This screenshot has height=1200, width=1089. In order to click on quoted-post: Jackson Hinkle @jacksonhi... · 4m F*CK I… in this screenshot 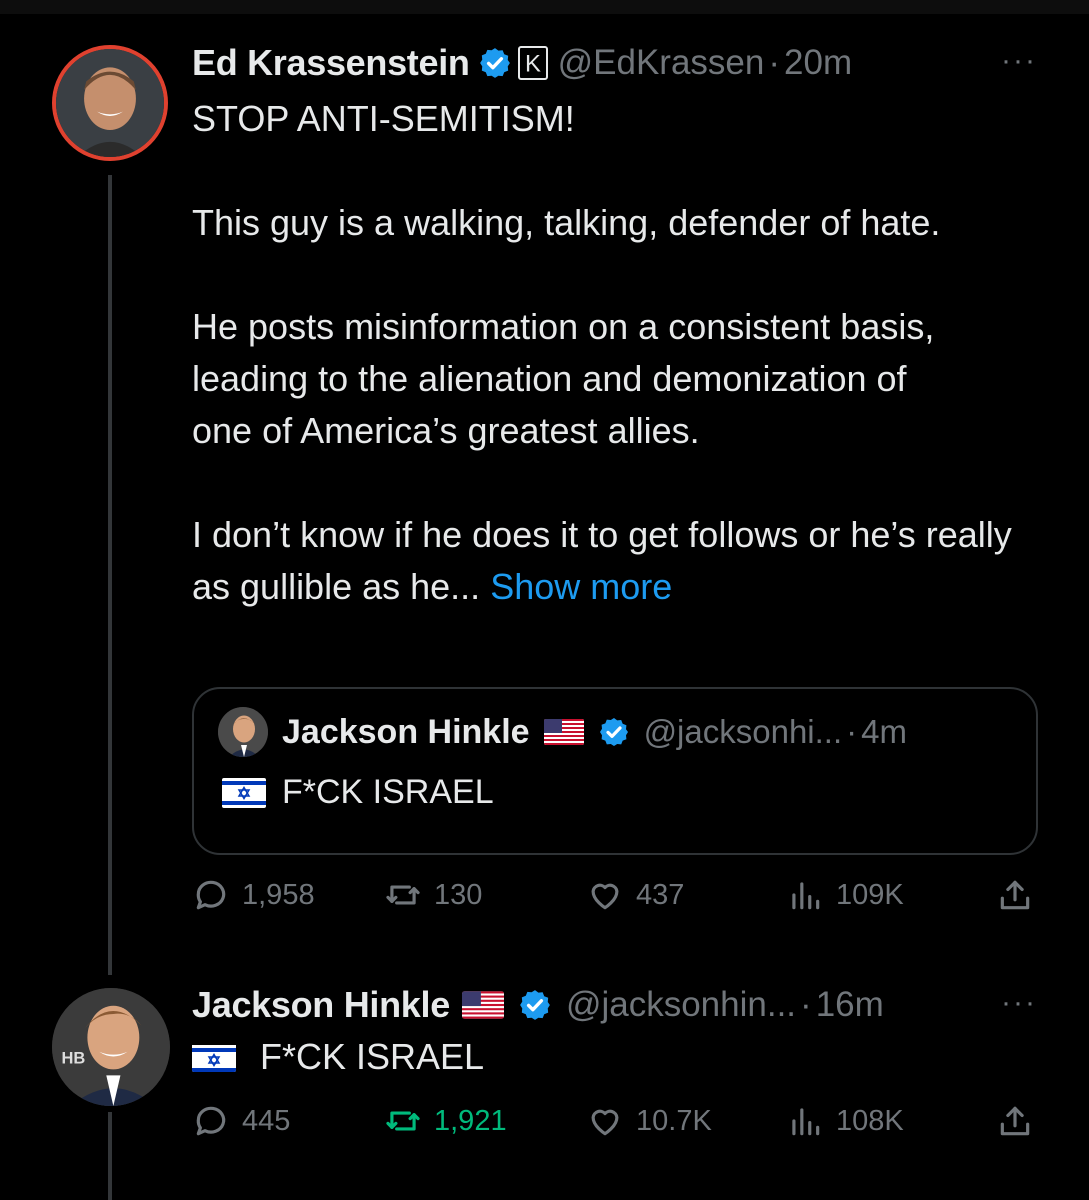, I will do `click(615, 771)`.